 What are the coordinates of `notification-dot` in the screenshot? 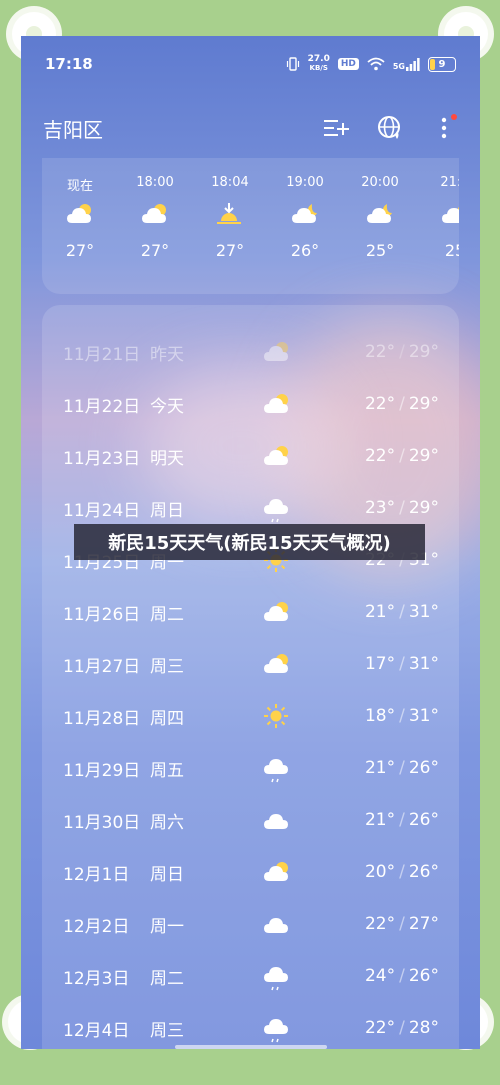 It's located at (454, 117).